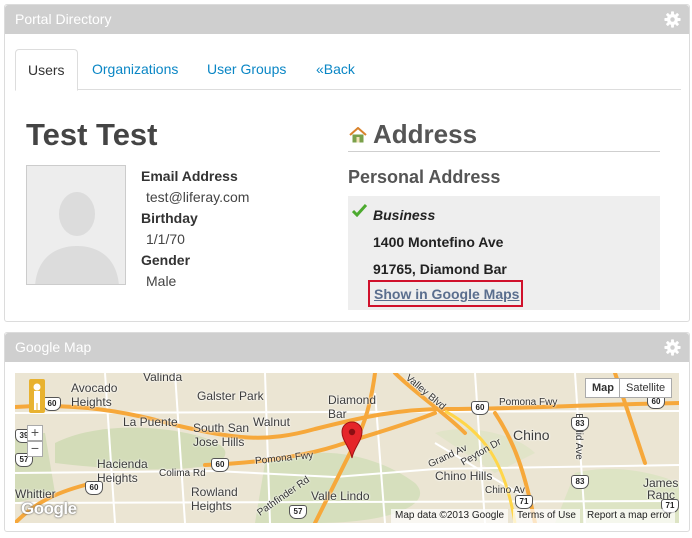 The image size is (692, 538). What do you see at coordinates (189, 176) in the screenshot?
I see `email-label: Email Address` at bounding box center [189, 176].